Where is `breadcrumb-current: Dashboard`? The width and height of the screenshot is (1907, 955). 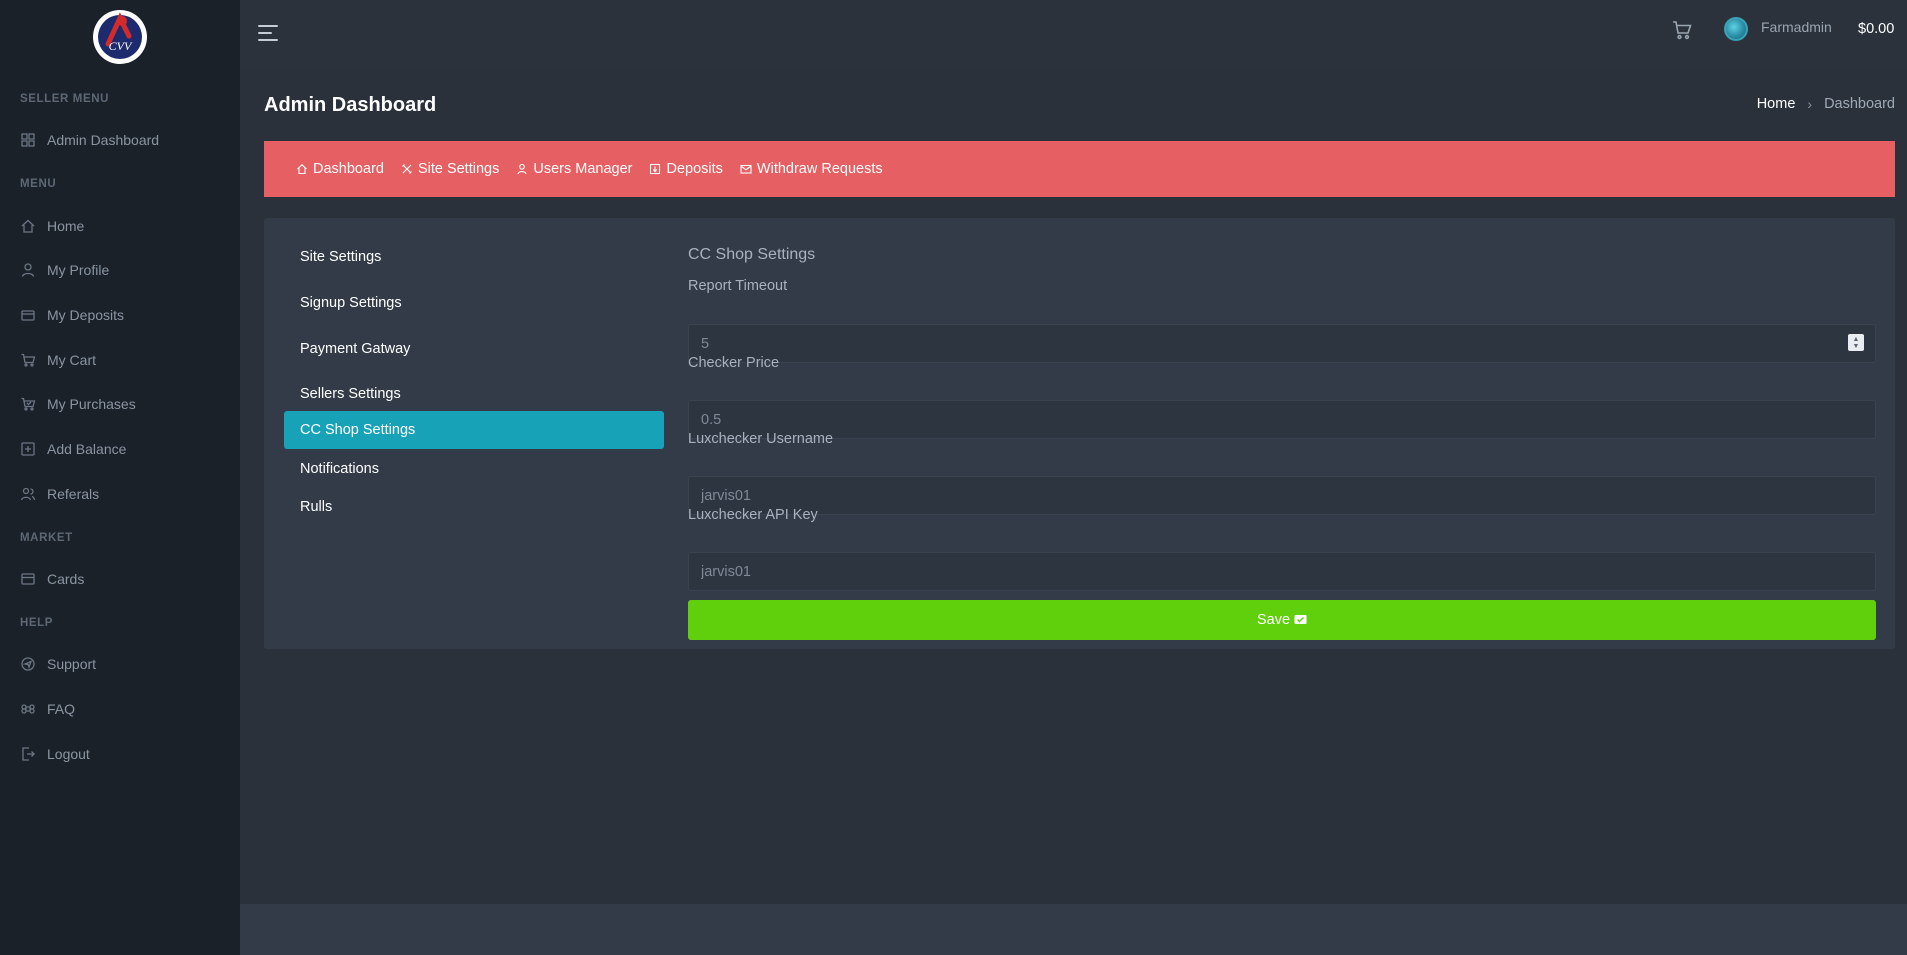
breadcrumb-current: Dashboard is located at coordinates (1859, 104).